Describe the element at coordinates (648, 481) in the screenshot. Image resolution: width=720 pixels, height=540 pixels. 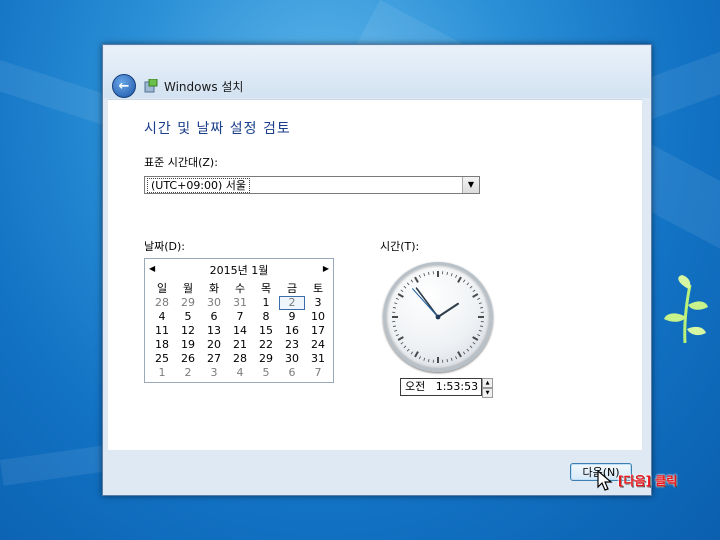
I see `click-annotation: [다음] 클릭` at that location.